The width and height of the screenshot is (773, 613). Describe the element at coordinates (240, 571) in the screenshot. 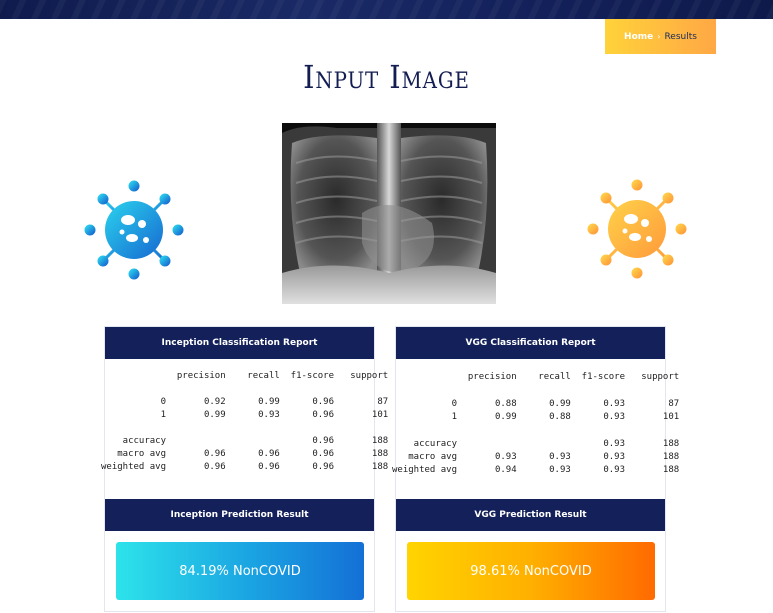

I see `inception-prediction-result: 84.19% NonCOVID` at that location.